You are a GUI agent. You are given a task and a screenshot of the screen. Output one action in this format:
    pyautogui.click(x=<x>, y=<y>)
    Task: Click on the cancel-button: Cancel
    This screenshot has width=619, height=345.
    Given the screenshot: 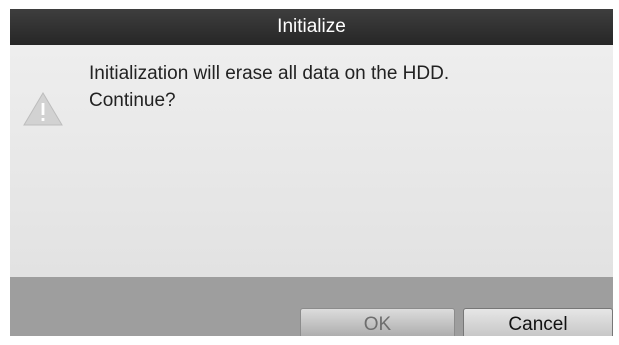 What is the action you would take?
    pyautogui.click(x=538, y=322)
    